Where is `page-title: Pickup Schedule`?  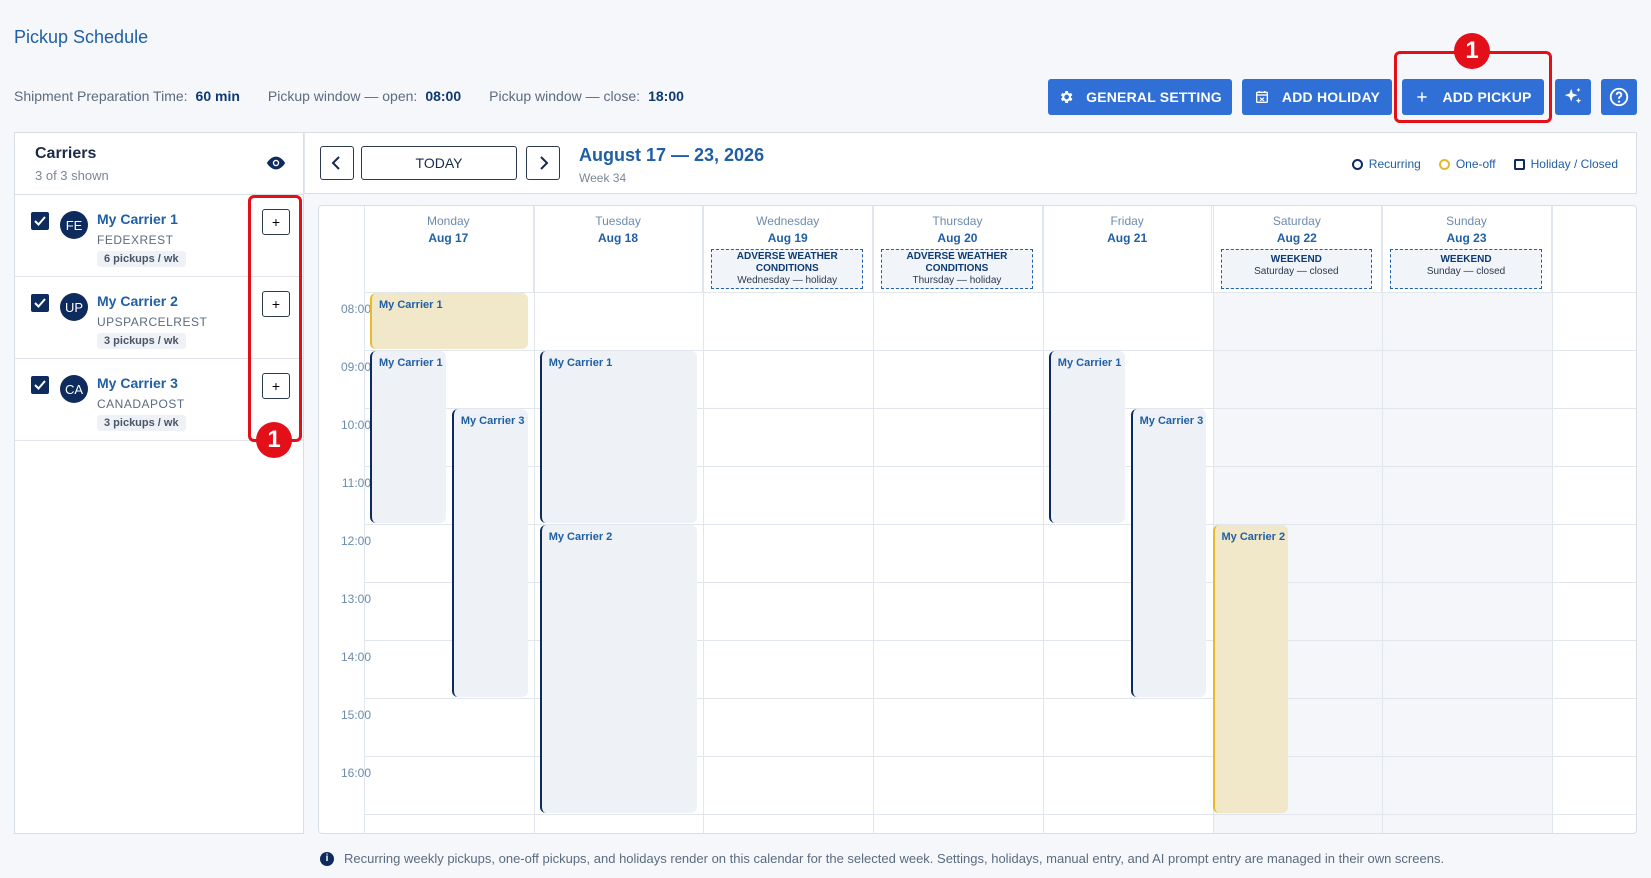
page-title: Pickup Schedule is located at coordinates (81, 37).